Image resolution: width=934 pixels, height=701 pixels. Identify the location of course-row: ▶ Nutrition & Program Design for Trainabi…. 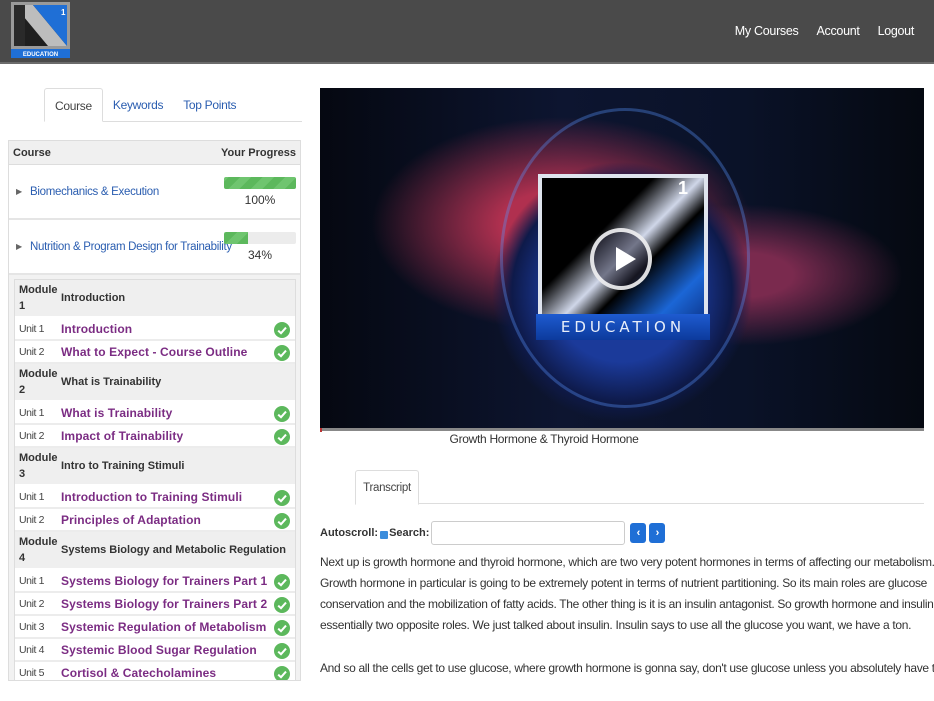
(154, 247).